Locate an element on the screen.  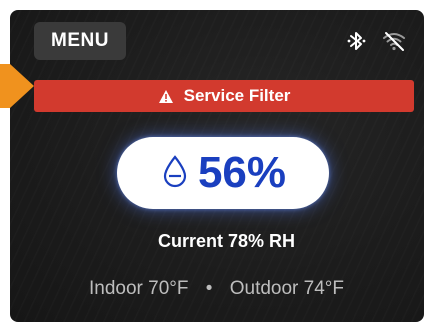
current-humidity: Current 78% RH is located at coordinates (226, 241).